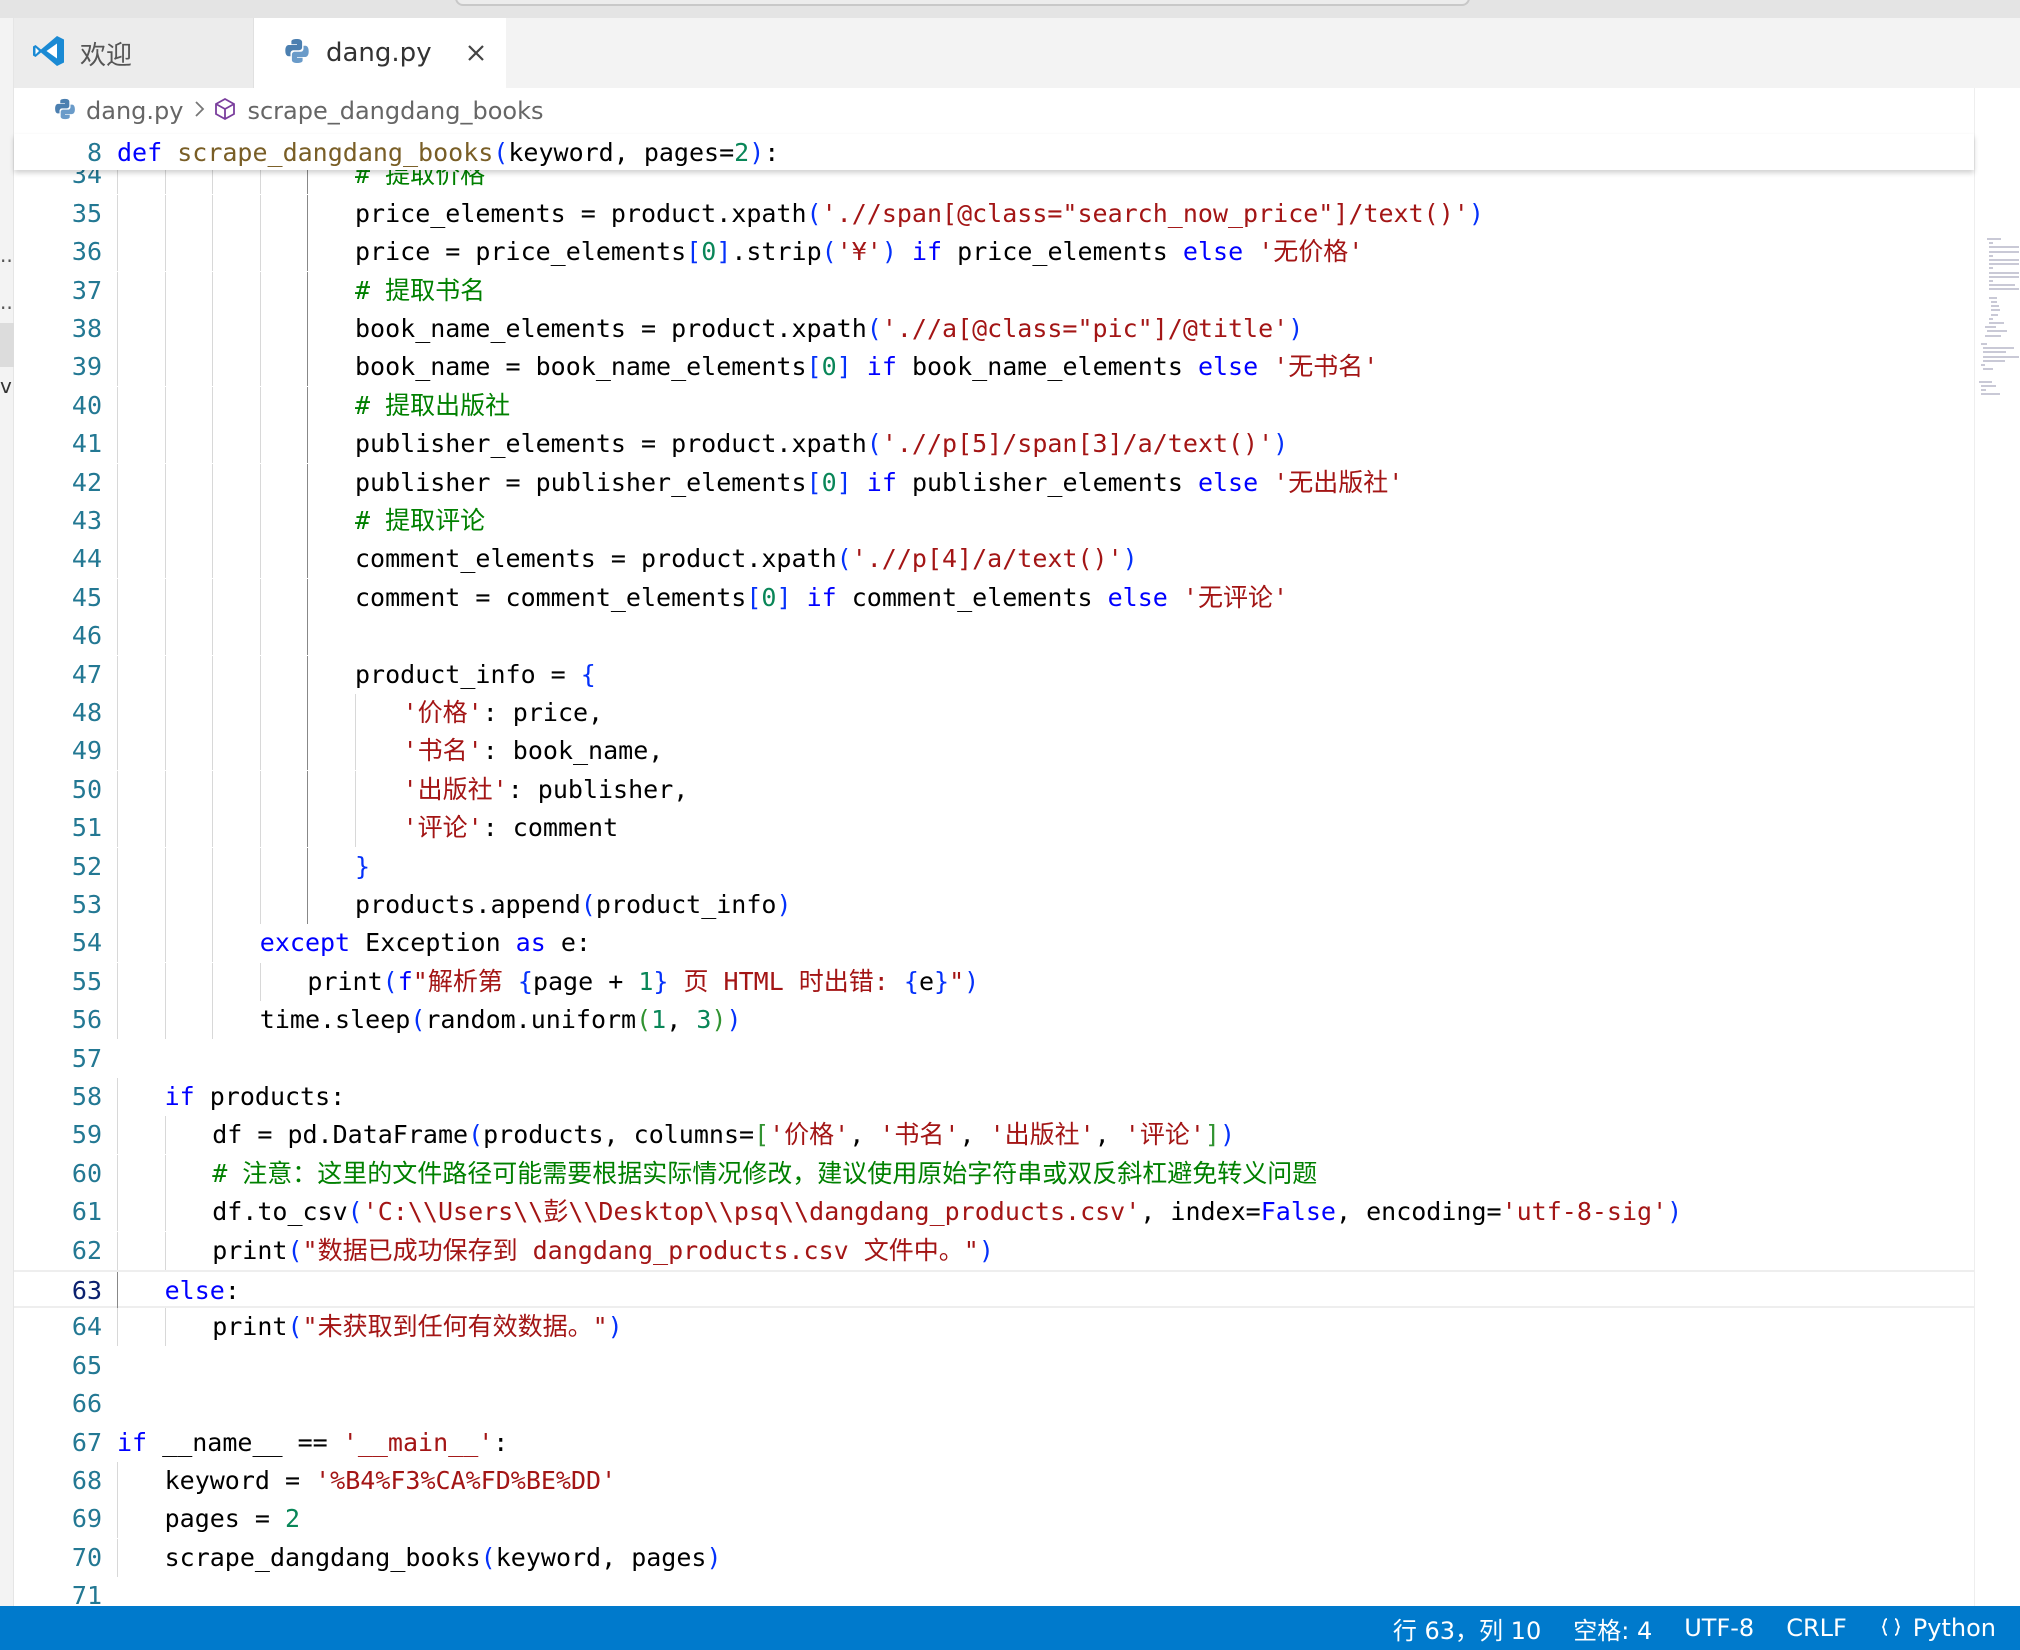 Image resolution: width=2020 pixels, height=1650 pixels. I want to click on code-text: '书名': book_name,, so click(533, 751).